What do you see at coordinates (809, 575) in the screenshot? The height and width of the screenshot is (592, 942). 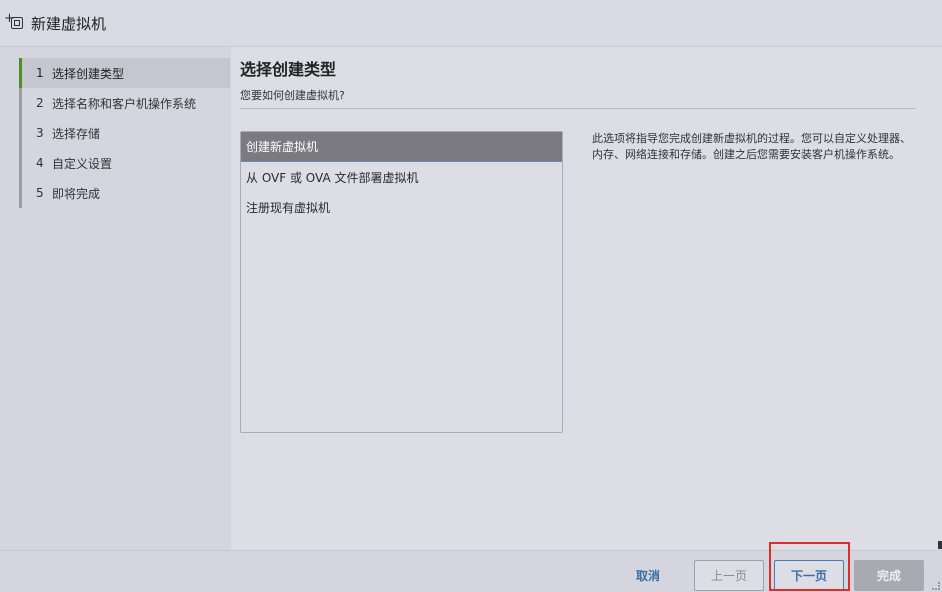 I see `next-button: 下一页` at bounding box center [809, 575].